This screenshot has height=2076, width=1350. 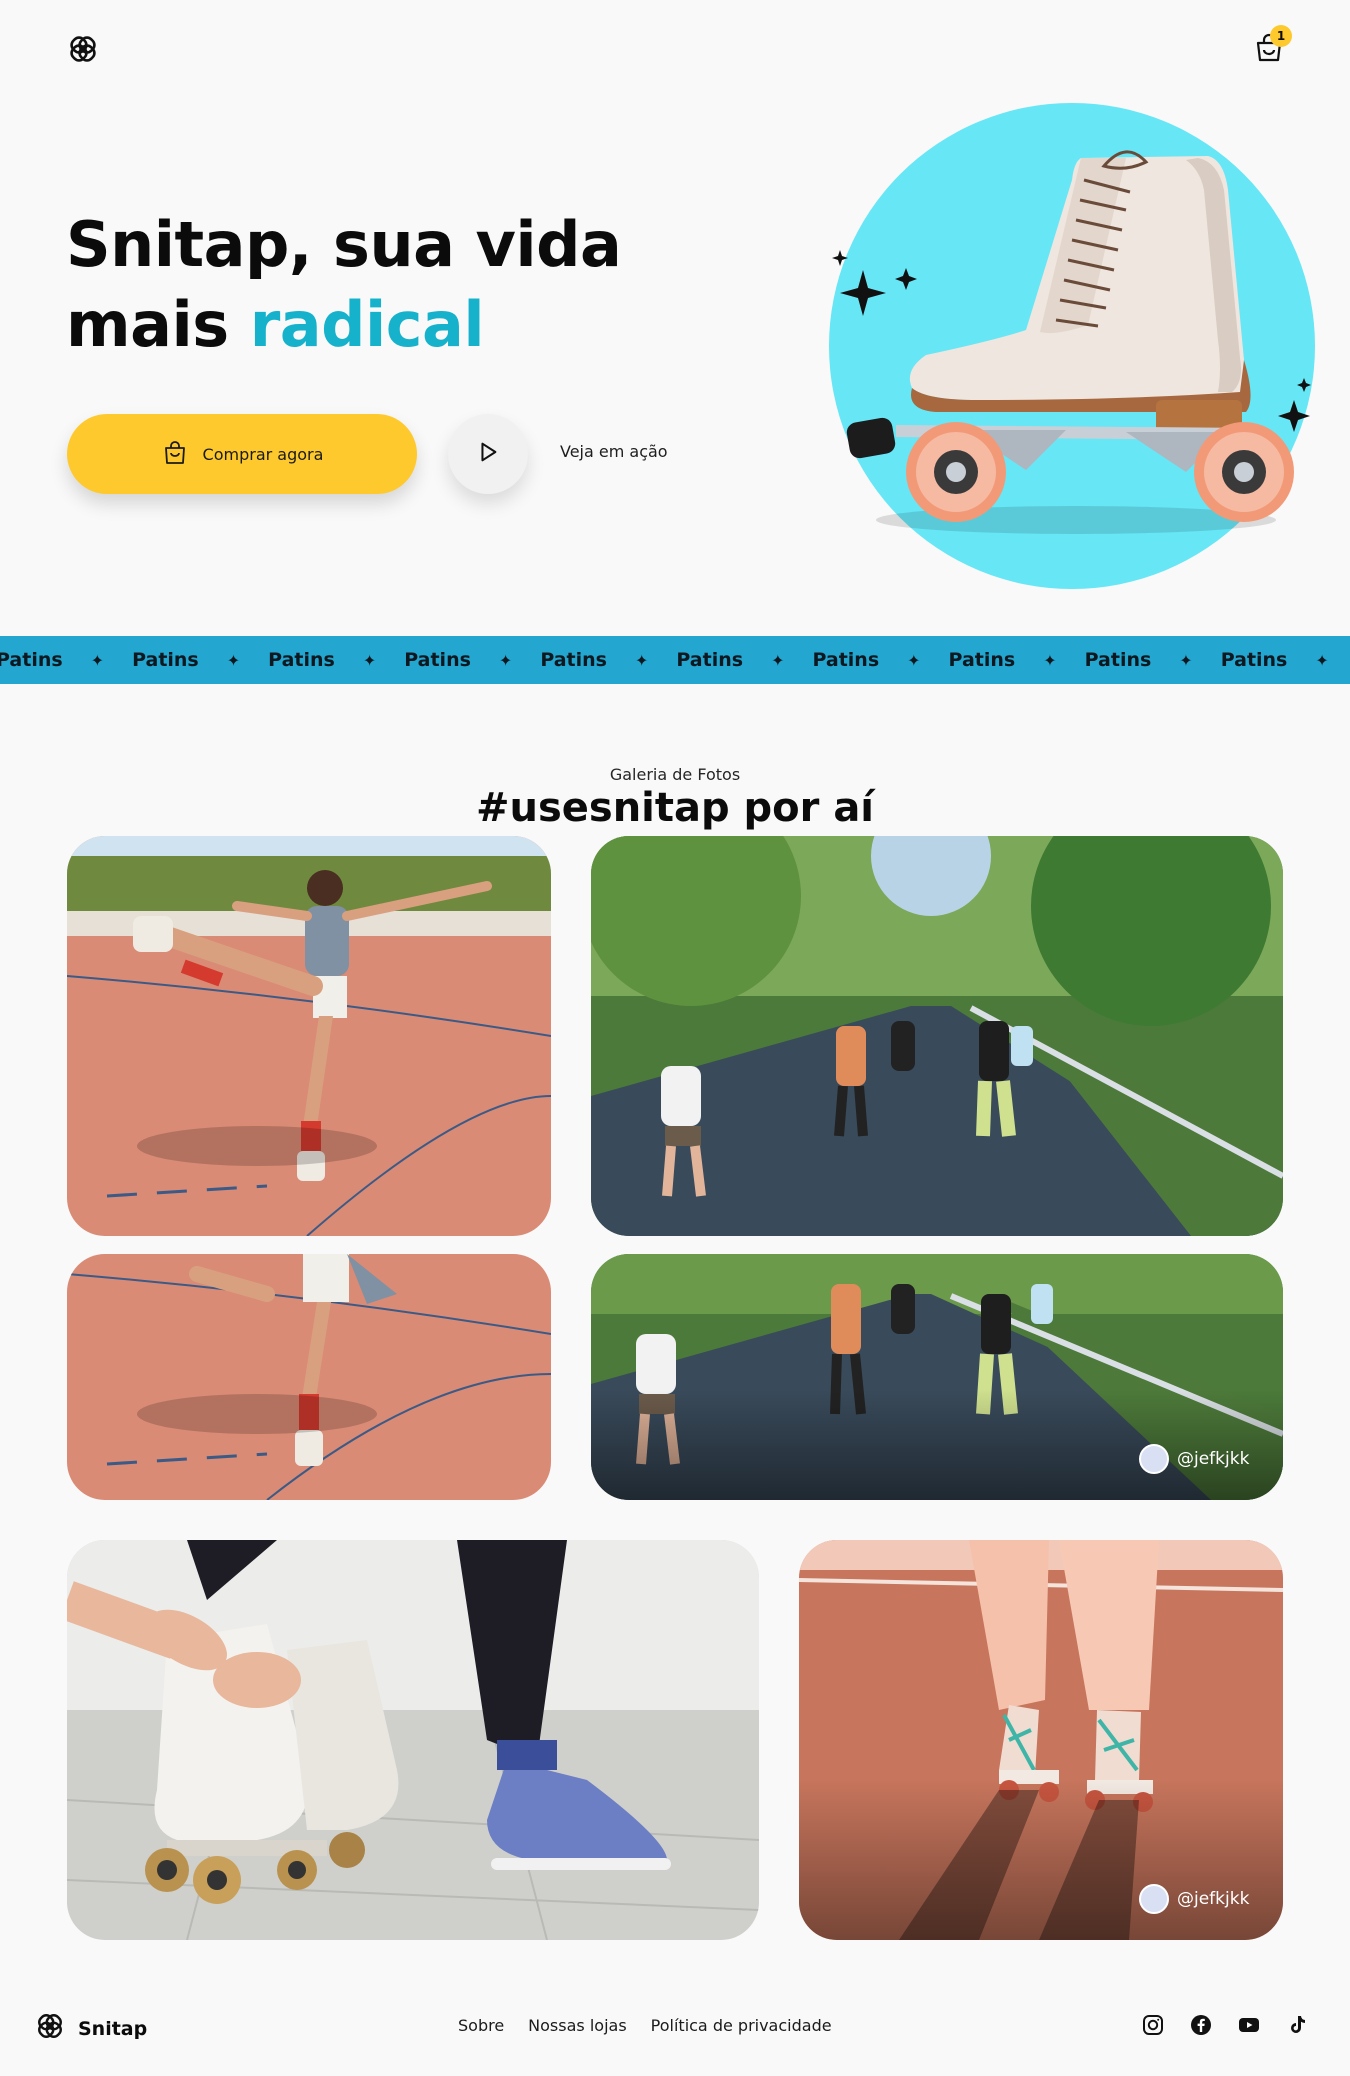 What do you see at coordinates (1249, 2025) in the screenshot?
I see `youtube-icon` at bounding box center [1249, 2025].